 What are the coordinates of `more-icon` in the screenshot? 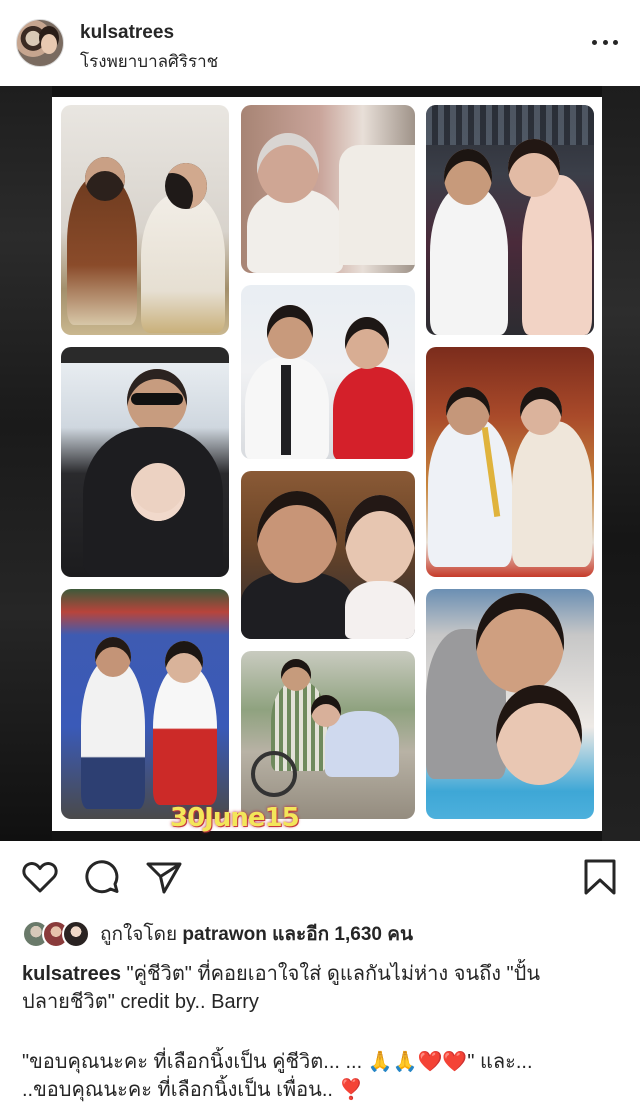 It's located at (605, 42).